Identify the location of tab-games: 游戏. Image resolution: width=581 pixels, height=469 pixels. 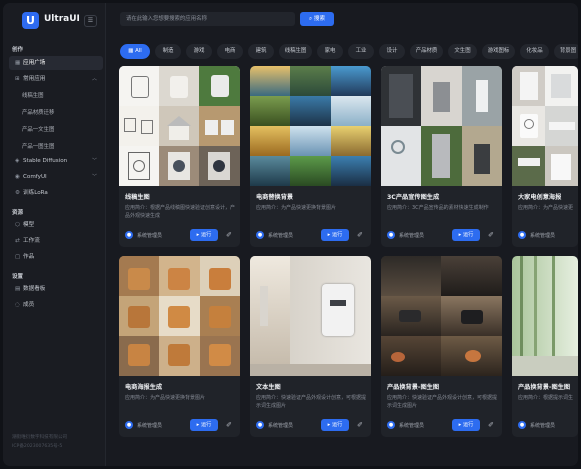
(199, 51).